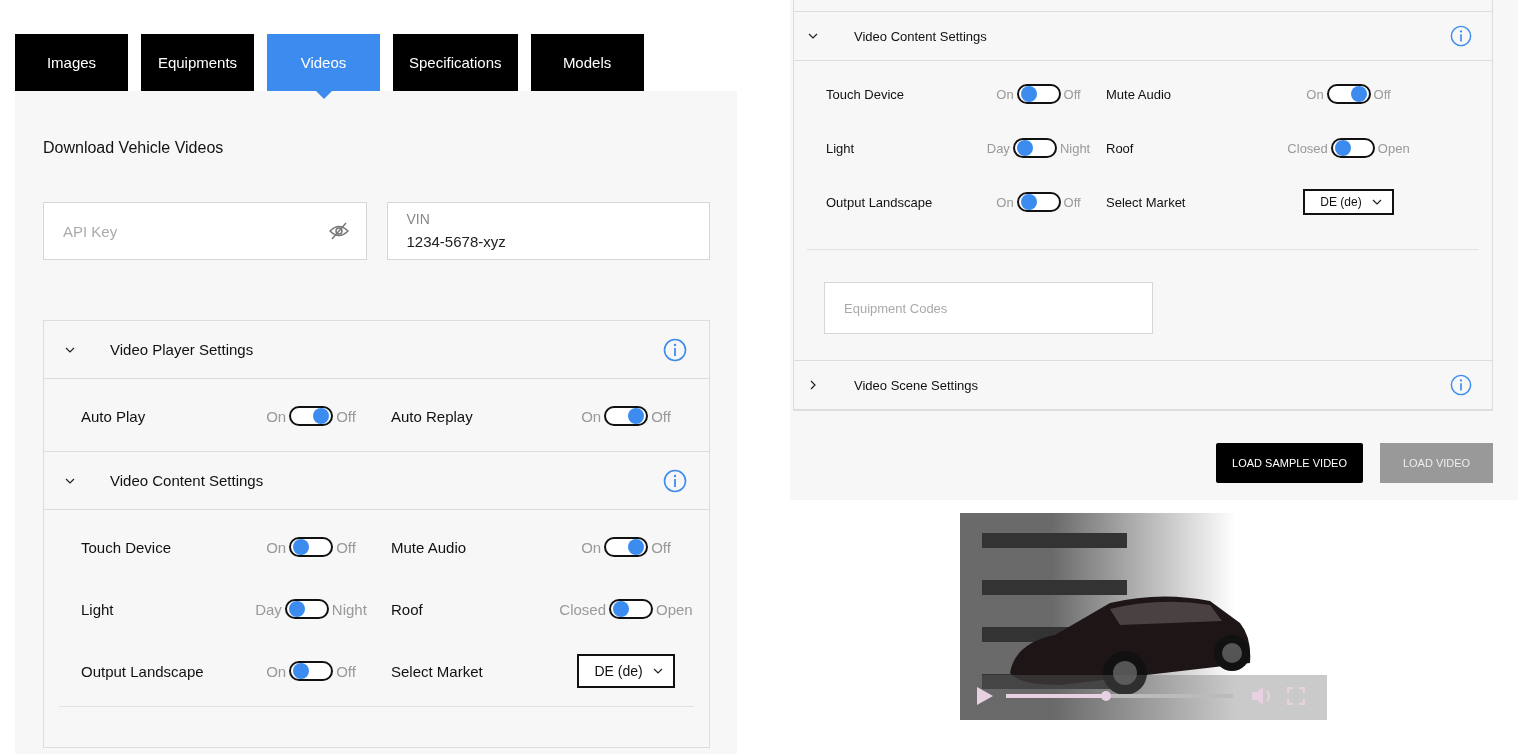  I want to click on tab: Specifications, so click(455, 62).